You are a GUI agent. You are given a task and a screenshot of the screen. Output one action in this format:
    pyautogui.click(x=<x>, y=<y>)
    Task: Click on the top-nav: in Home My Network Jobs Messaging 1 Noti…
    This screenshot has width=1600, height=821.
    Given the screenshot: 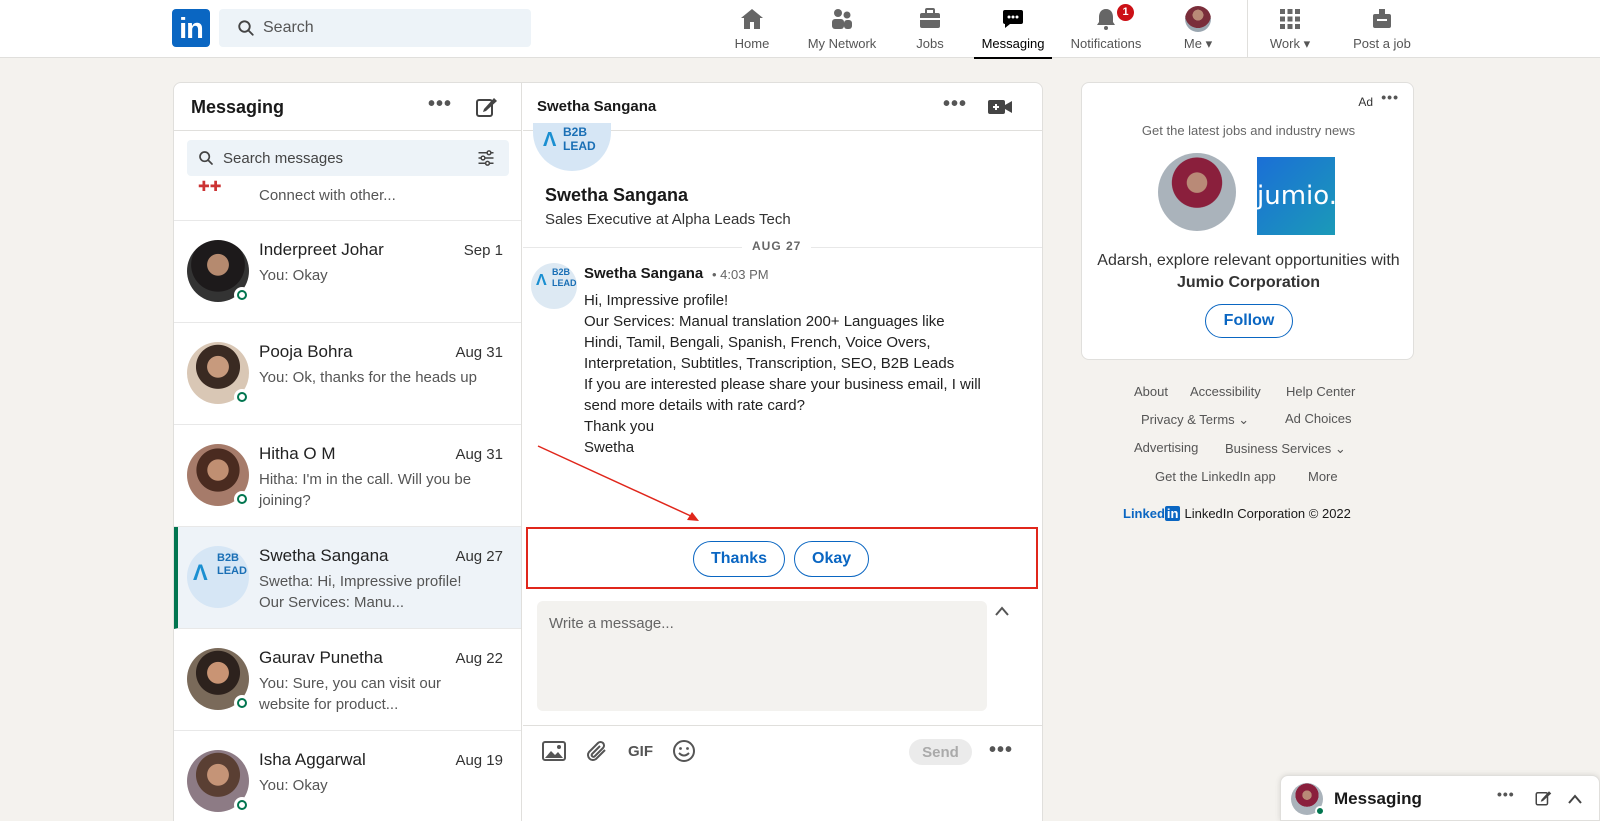 What is the action you would take?
    pyautogui.click(x=800, y=29)
    